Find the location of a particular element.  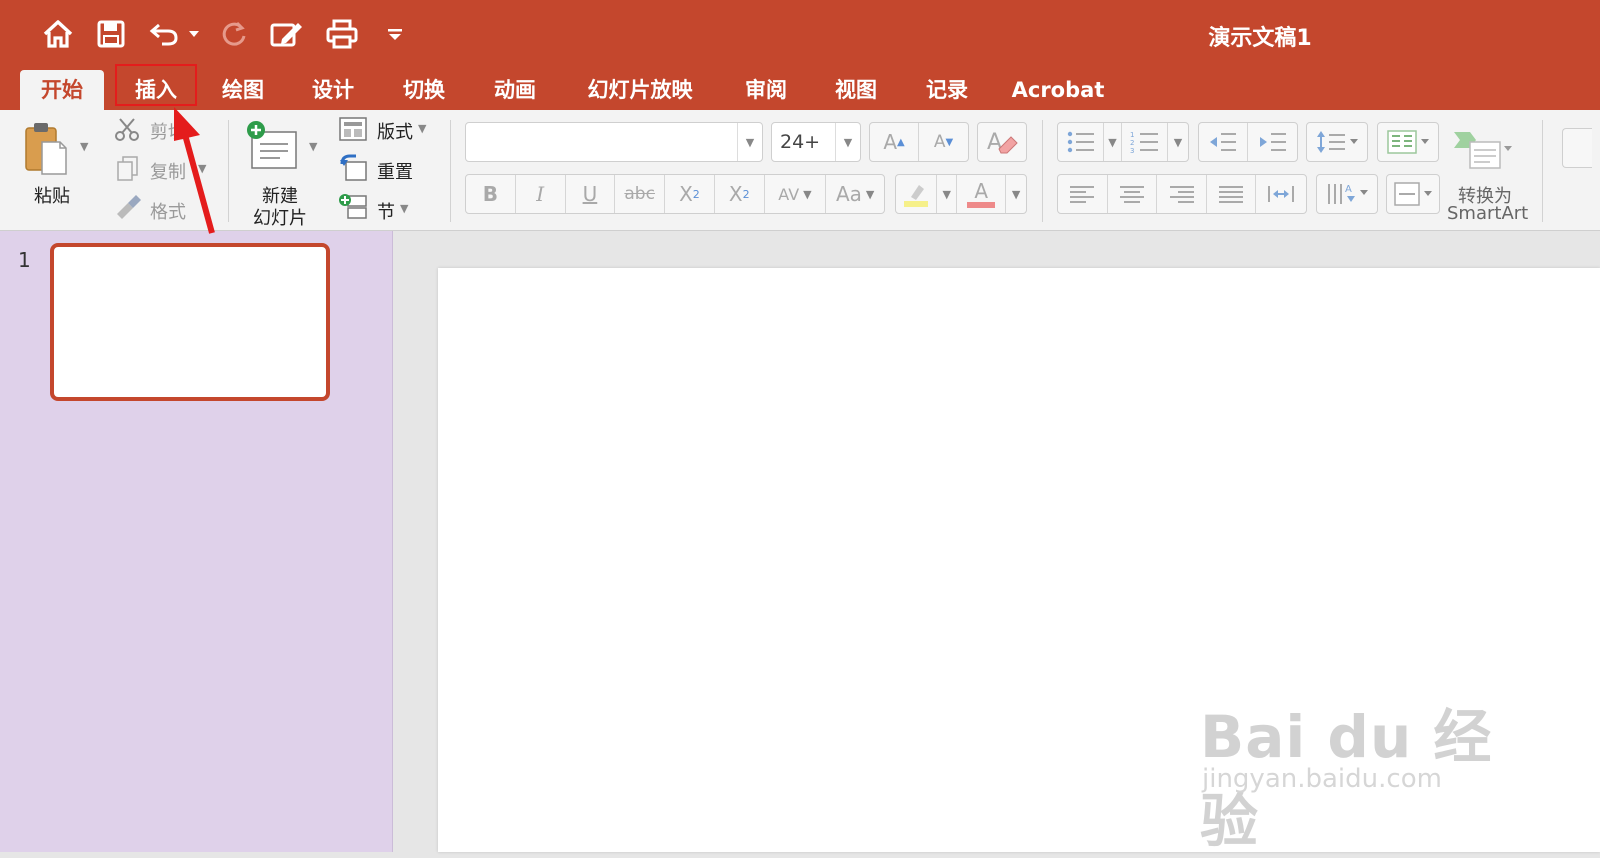

svg-text: 1 is located at coordinates (1132, 135).